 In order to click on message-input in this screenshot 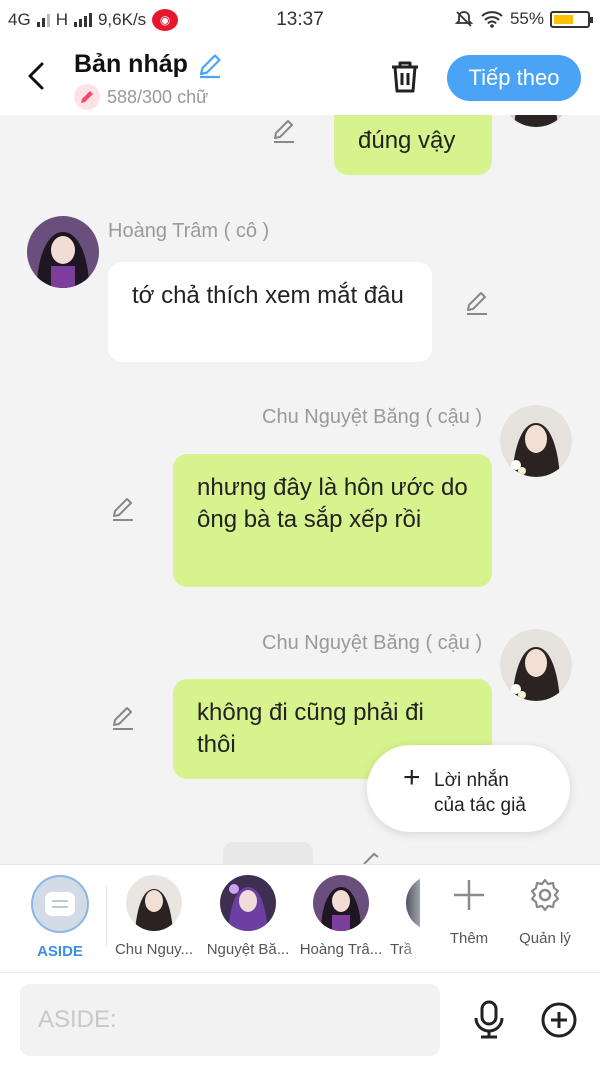, I will do `click(230, 1020)`.